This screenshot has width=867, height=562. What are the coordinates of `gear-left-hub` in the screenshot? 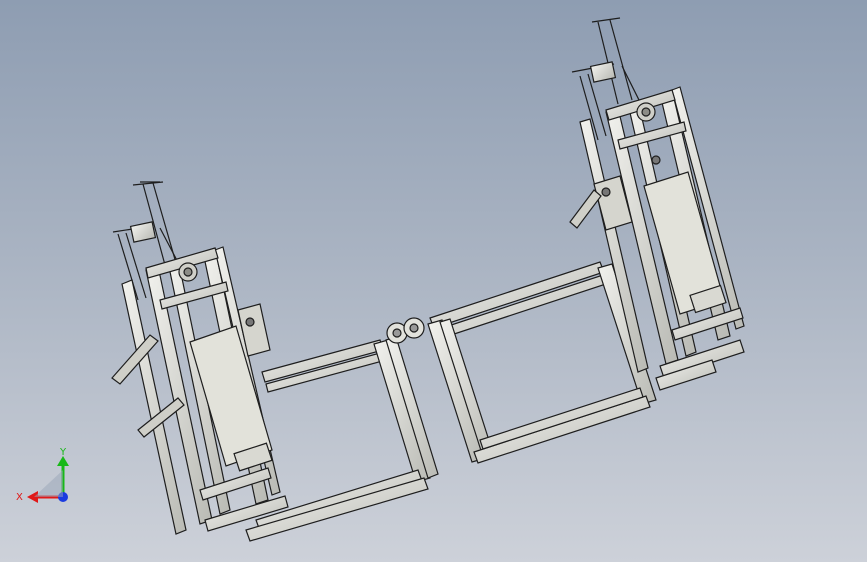 It's located at (397, 333).